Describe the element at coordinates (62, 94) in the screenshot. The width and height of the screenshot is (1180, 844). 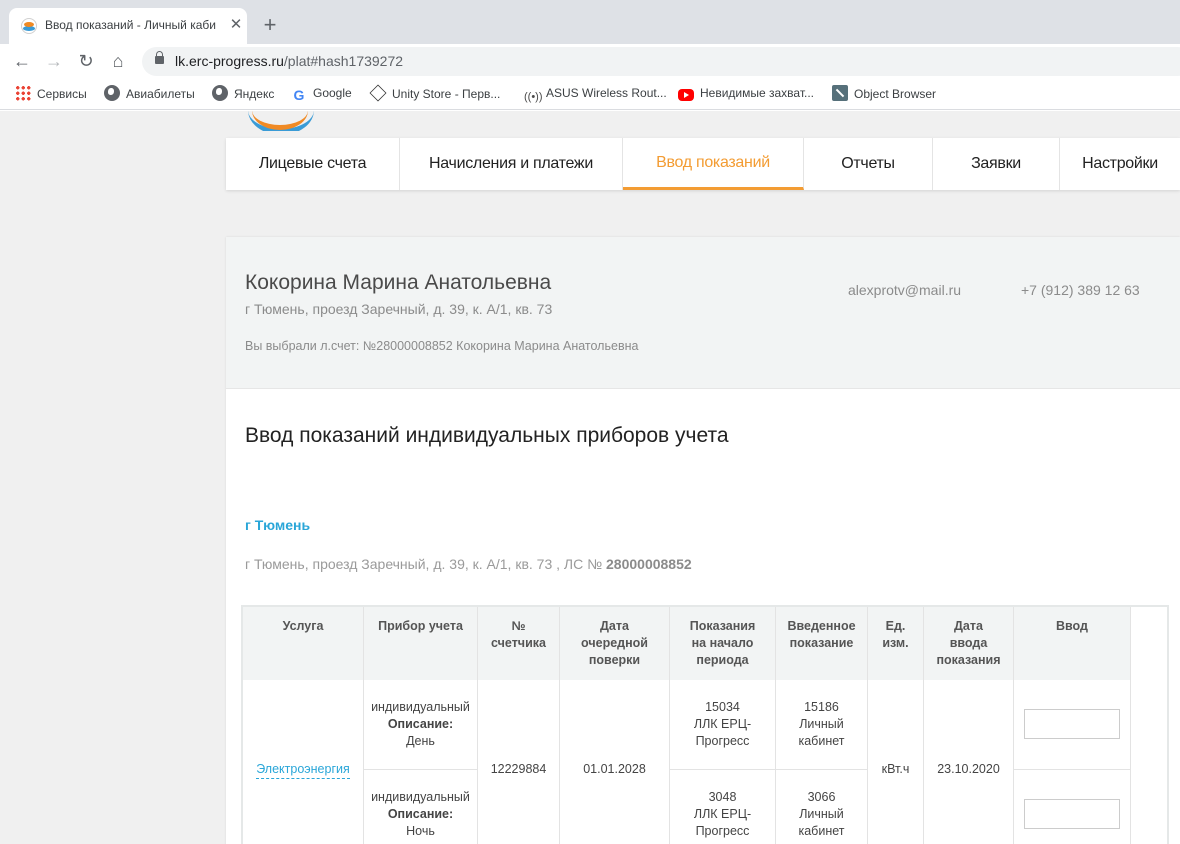
I see `bookmark-label: Сервисы` at that location.